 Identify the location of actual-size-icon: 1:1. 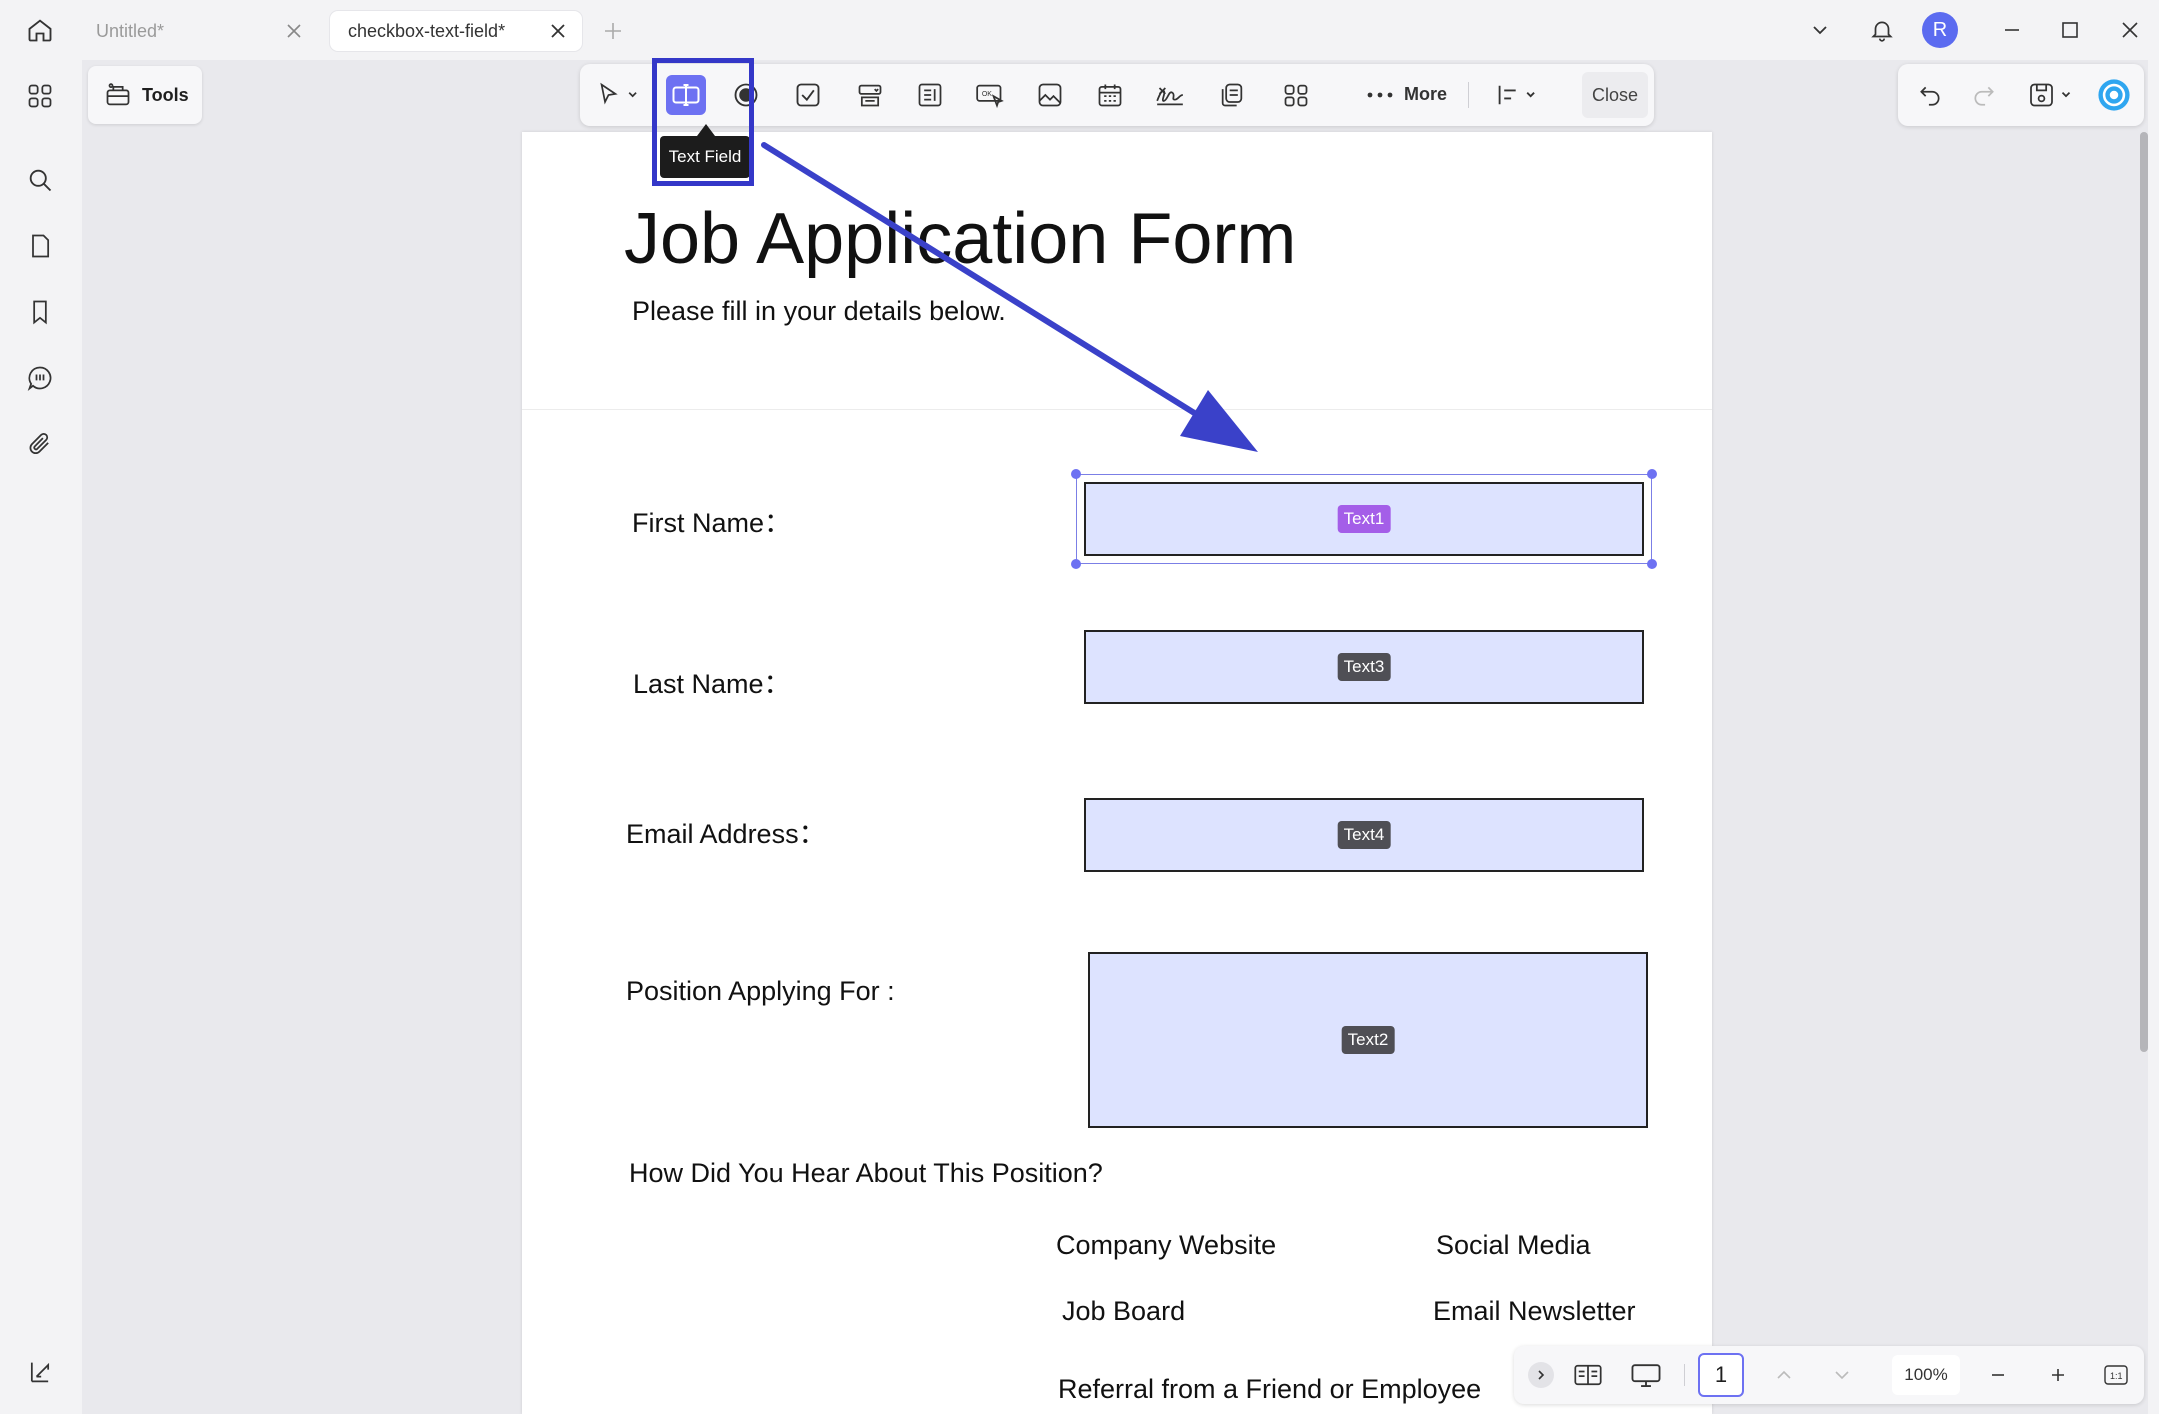
(2116, 1375).